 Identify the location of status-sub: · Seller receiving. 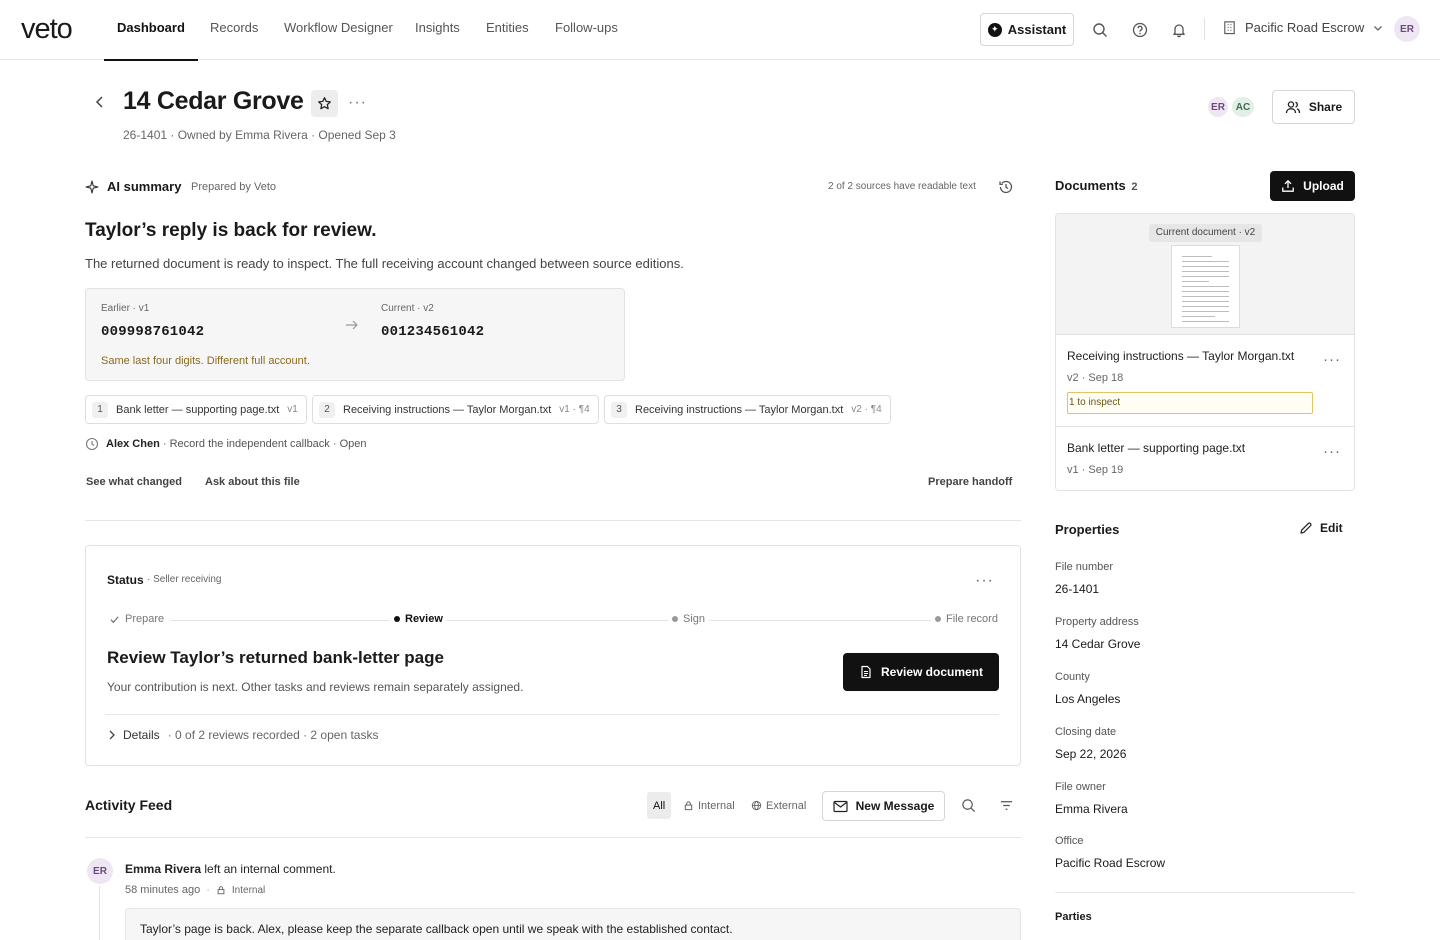
(184, 579).